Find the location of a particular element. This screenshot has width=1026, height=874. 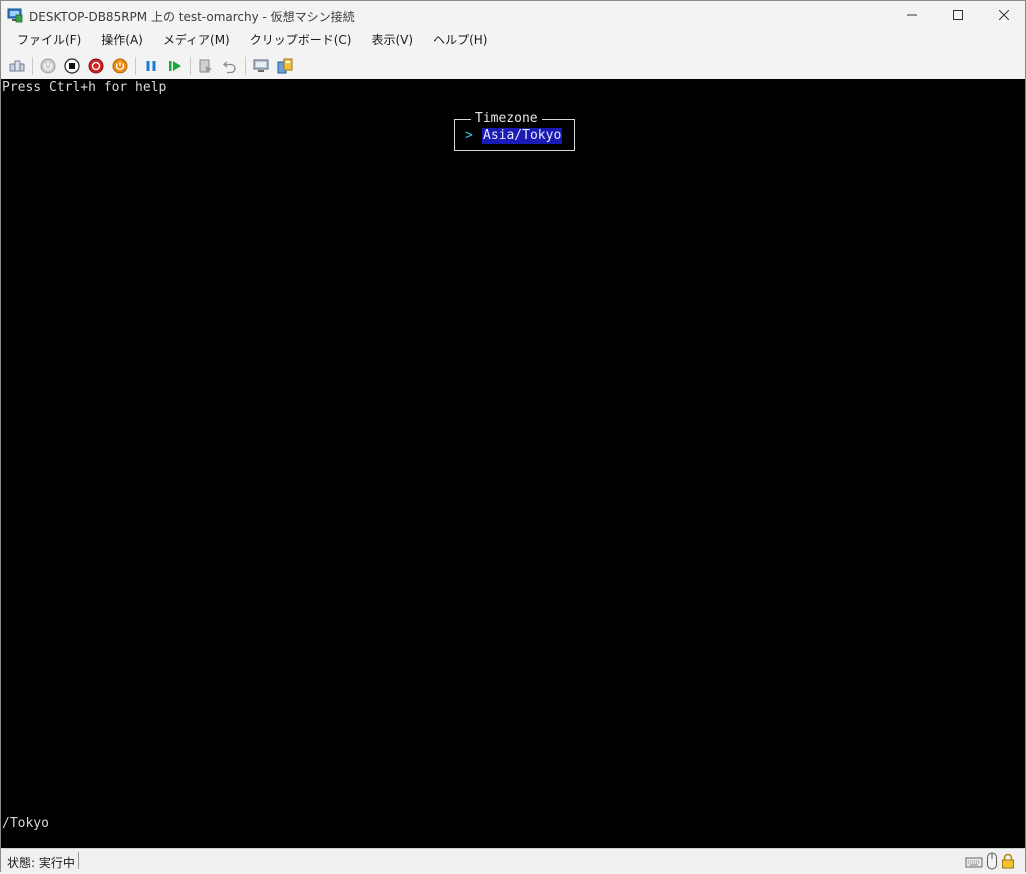

resume-button is located at coordinates (175, 66).